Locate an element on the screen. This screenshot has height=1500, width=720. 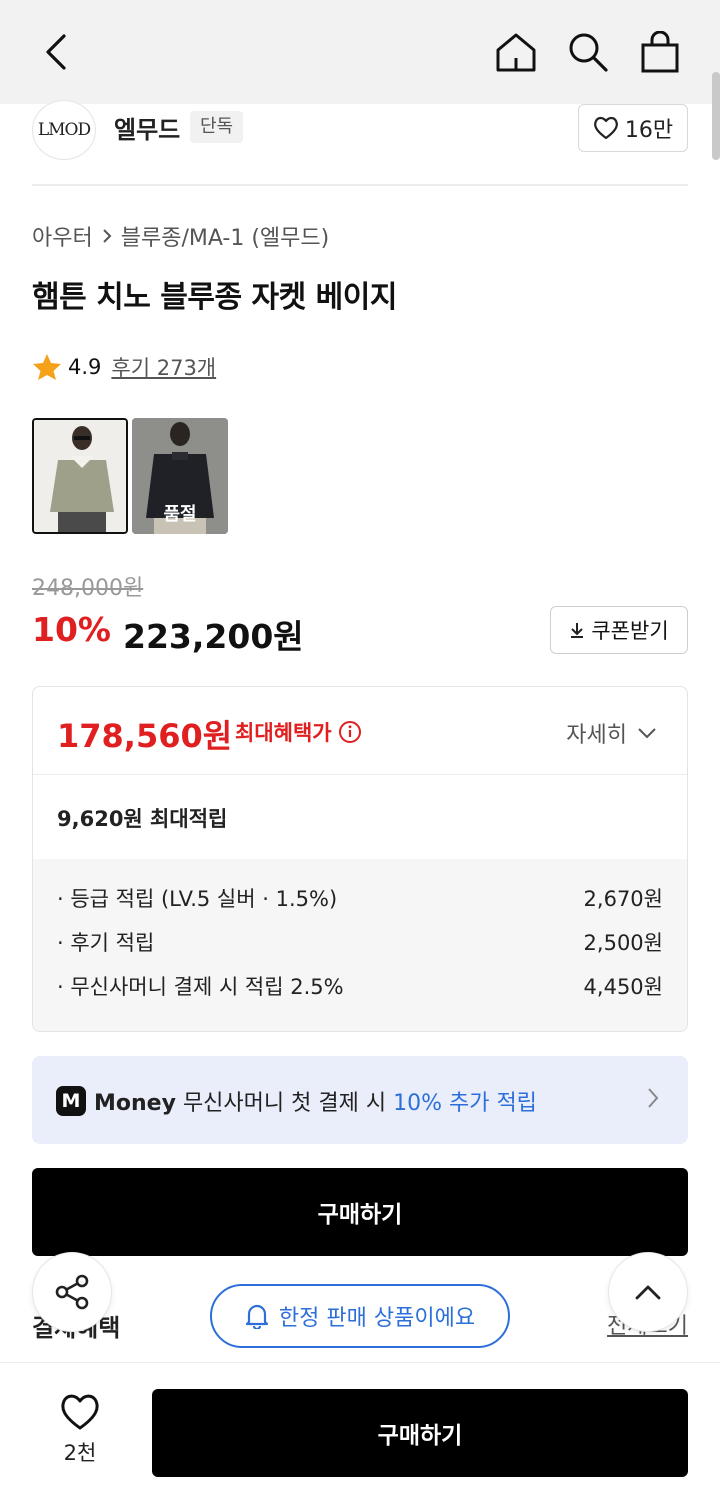
bag-button is located at coordinates (660, 52).